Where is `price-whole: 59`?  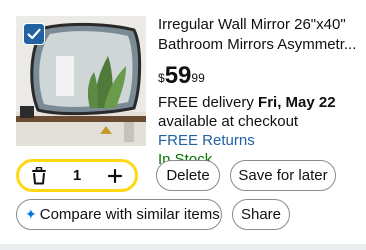 price-whole: 59 is located at coordinates (178, 75).